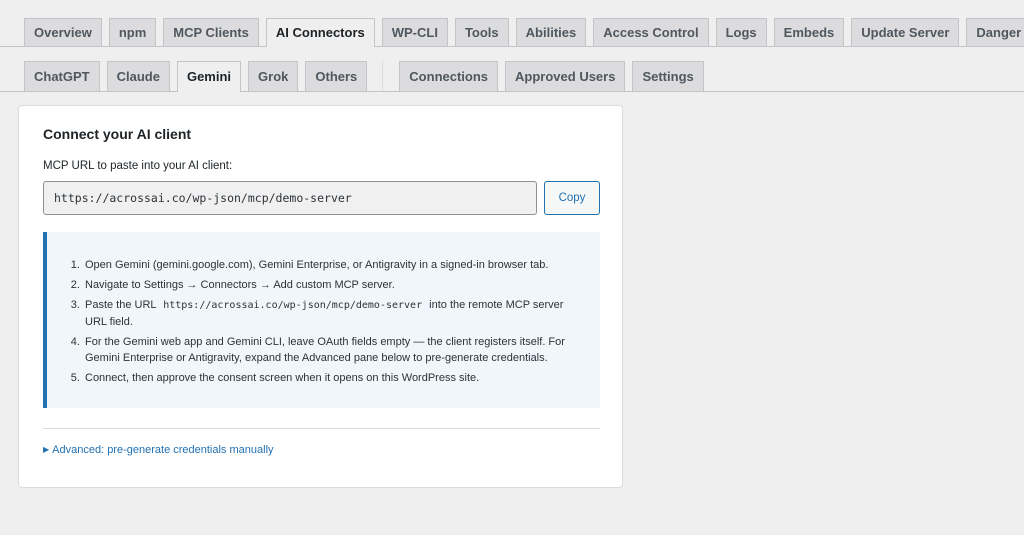 The width and height of the screenshot is (1024, 535). What do you see at coordinates (209, 76) in the screenshot?
I see `subtab-gemini: Gemini` at bounding box center [209, 76].